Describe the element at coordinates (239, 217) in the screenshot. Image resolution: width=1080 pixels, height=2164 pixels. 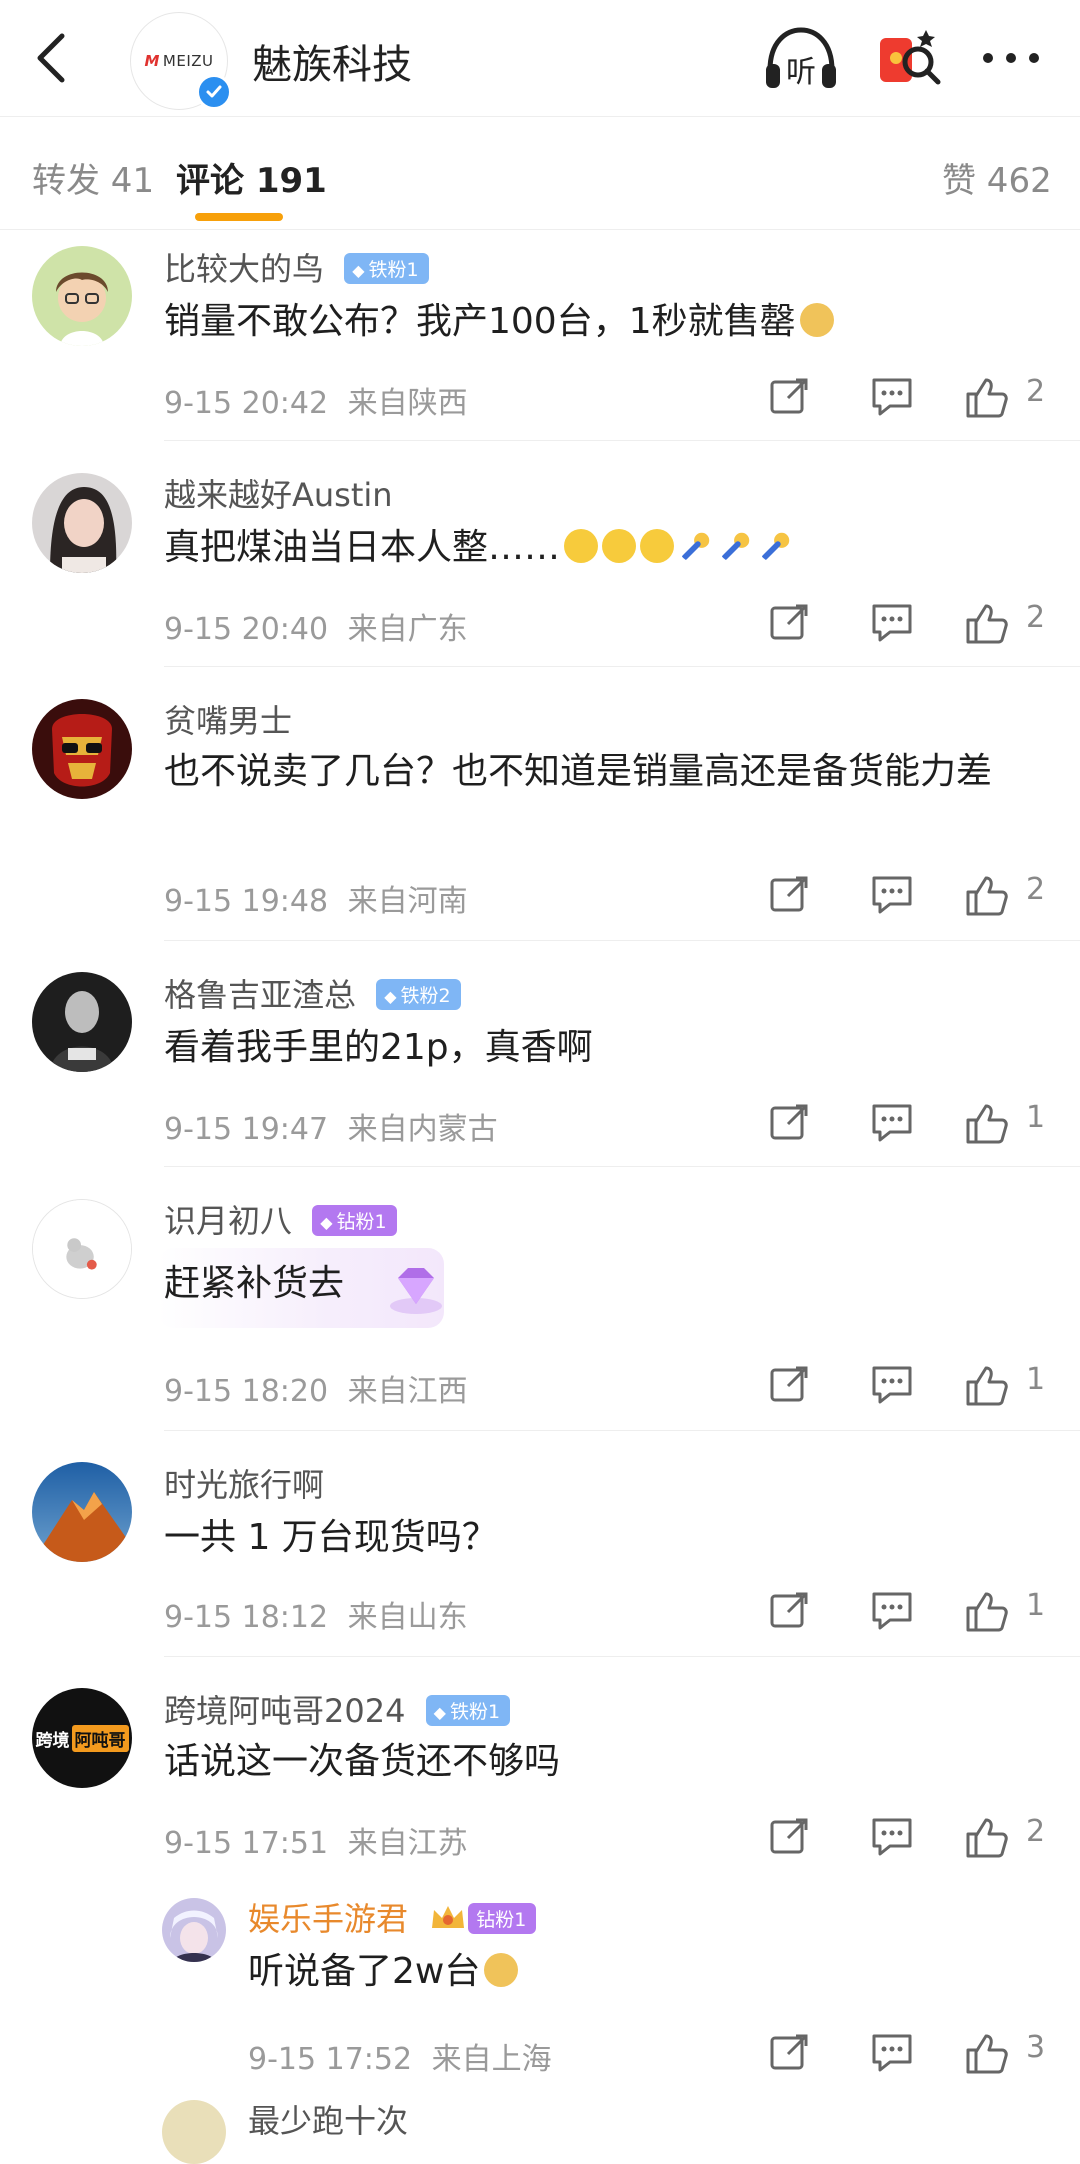
I see `active-tab-indicator` at that location.